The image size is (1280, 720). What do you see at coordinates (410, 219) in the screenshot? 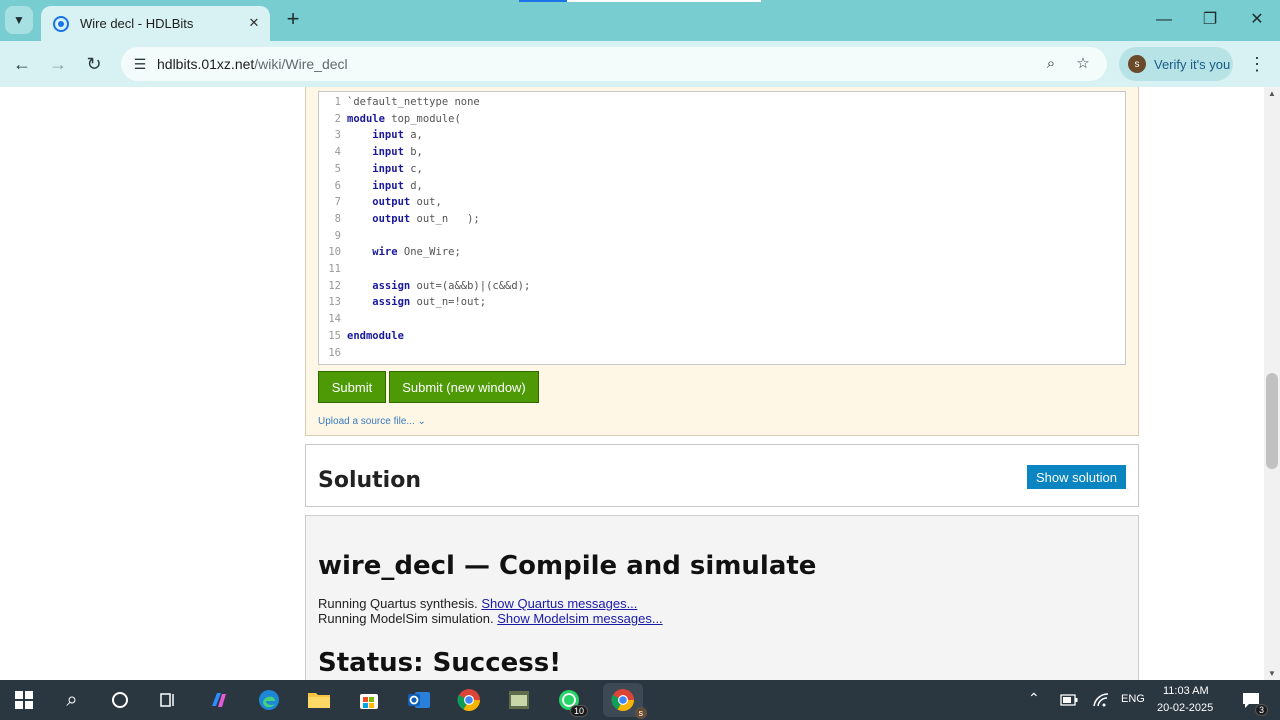
I see `code-text: output out_n );` at bounding box center [410, 219].